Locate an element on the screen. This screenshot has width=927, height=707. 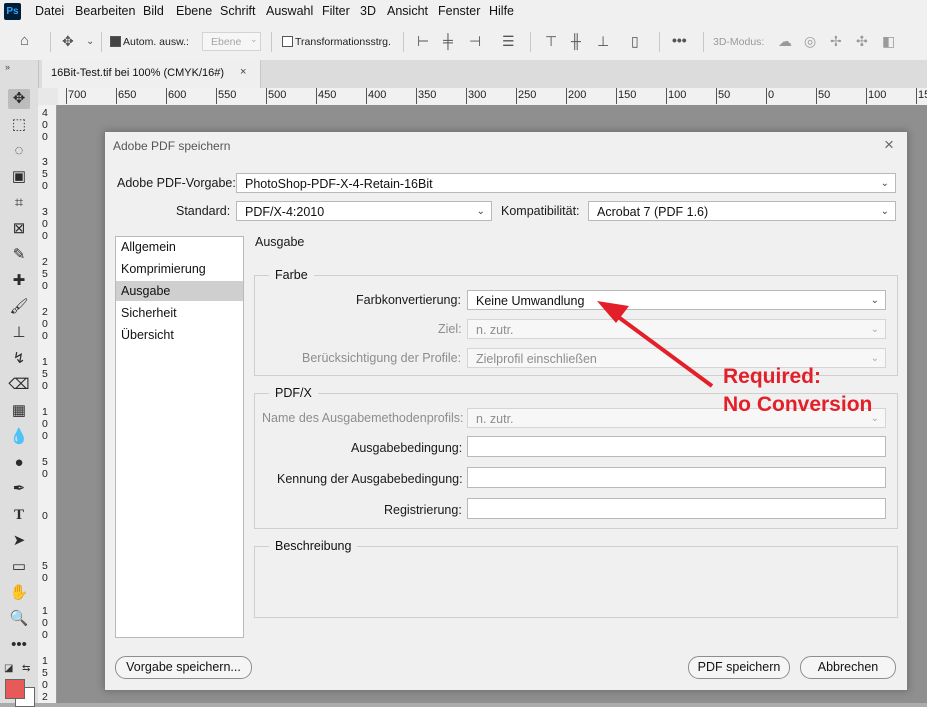
annotation-line-2: No Conversion is located at coordinates (798, 404).